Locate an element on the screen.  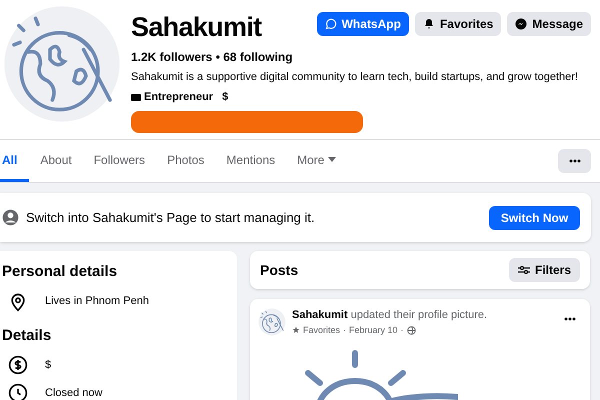
profile-tab: More is located at coordinates (317, 161).